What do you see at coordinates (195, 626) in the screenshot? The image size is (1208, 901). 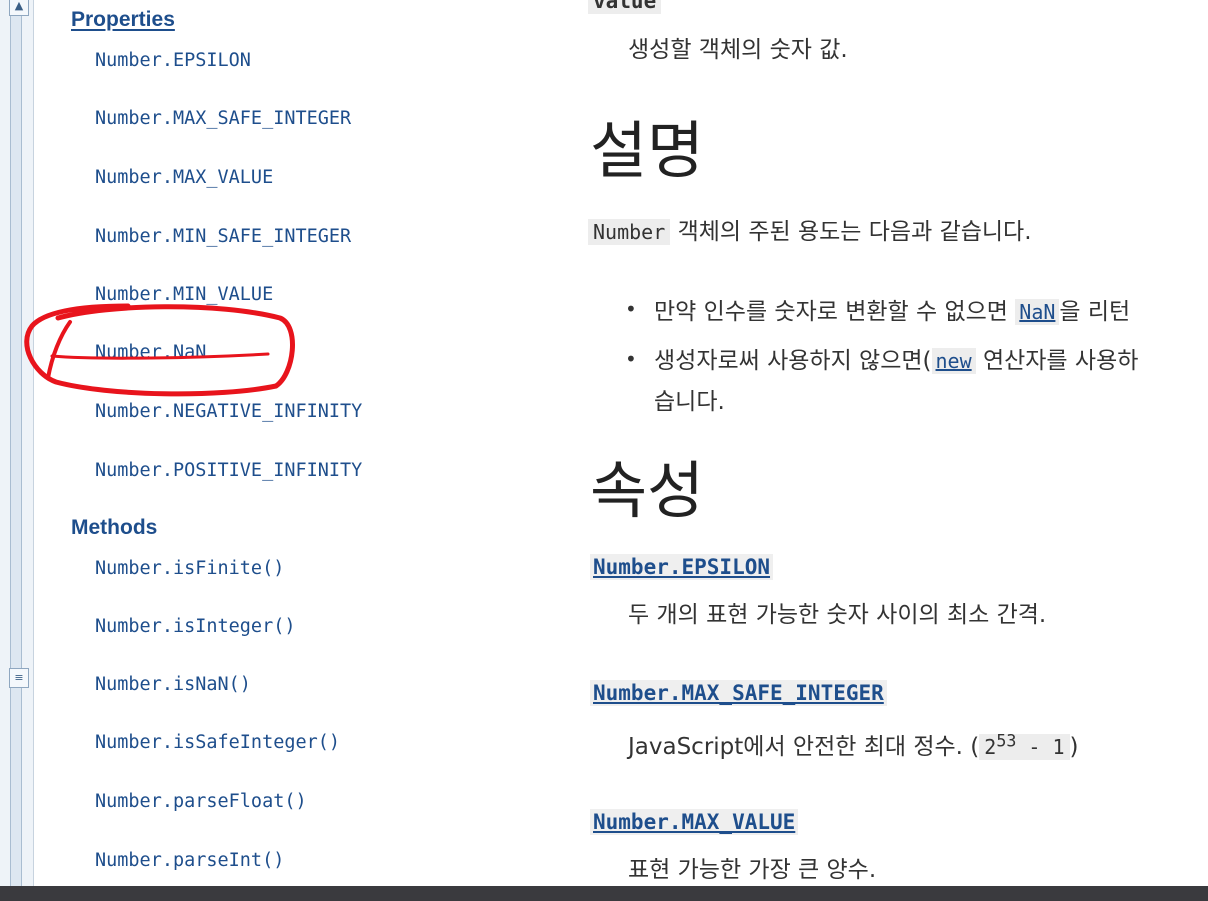 I see `nav-link-isinteger: Number.isInteger()` at bounding box center [195, 626].